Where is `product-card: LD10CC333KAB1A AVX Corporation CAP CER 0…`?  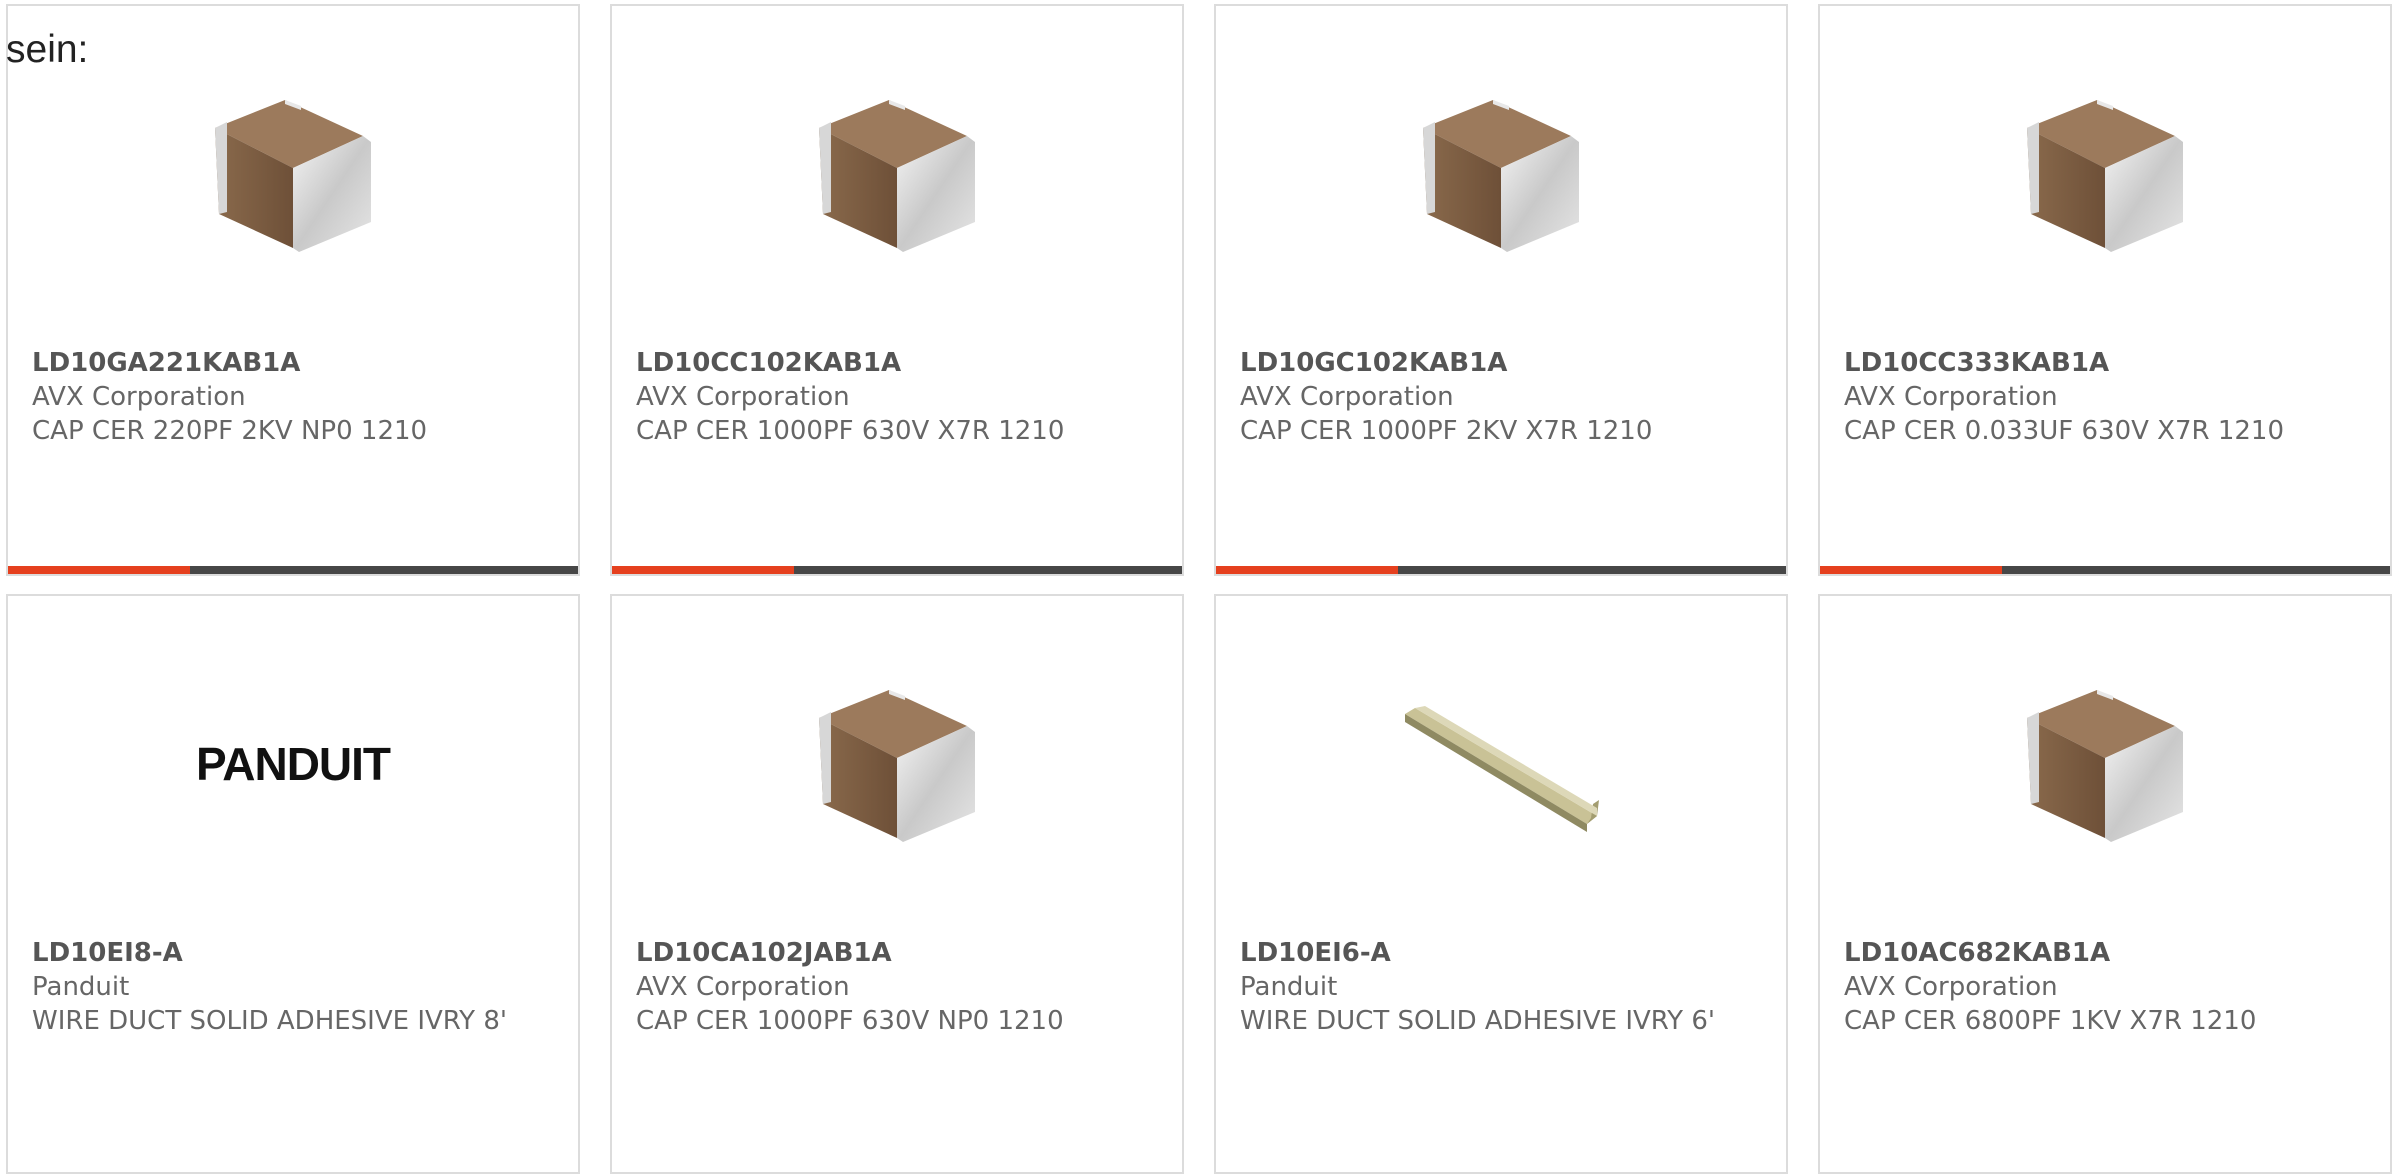
product-card: LD10CC333KAB1A AVX Corporation CAP CER 0… is located at coordinates (2105, 290).